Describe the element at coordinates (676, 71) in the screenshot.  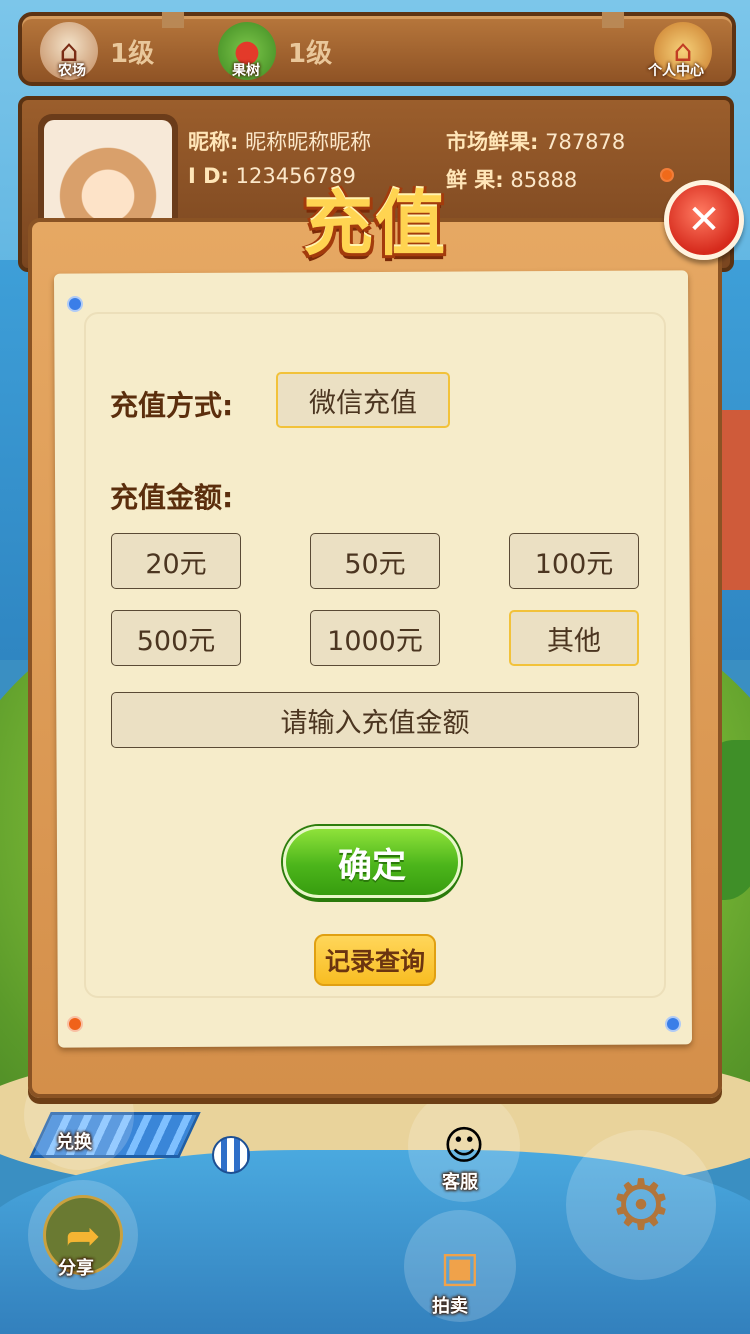
I see `profile-center-label: 个人中心` at that location.